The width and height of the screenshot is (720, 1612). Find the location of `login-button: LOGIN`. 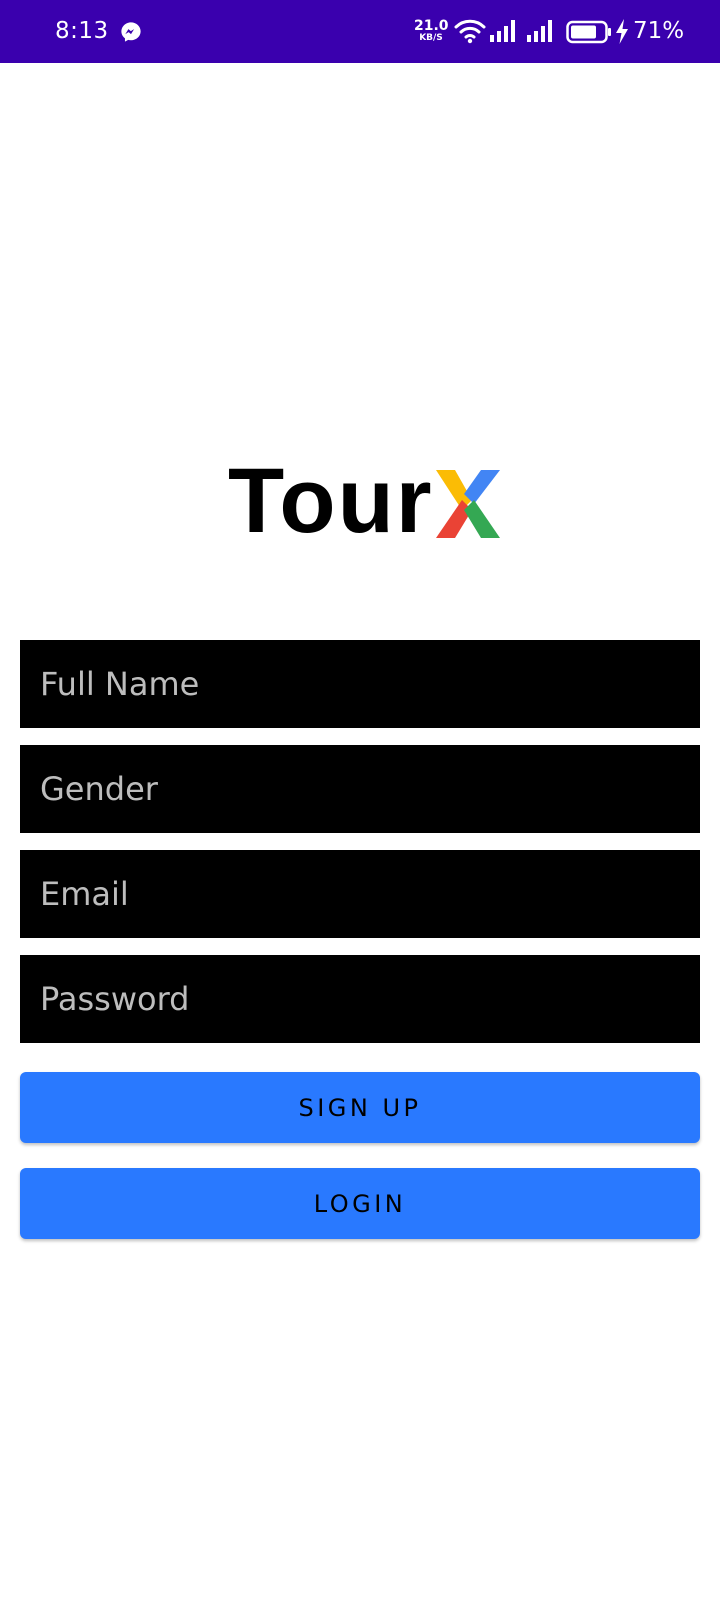

login-button: LOGIN is located at coordinates (360, 1203).